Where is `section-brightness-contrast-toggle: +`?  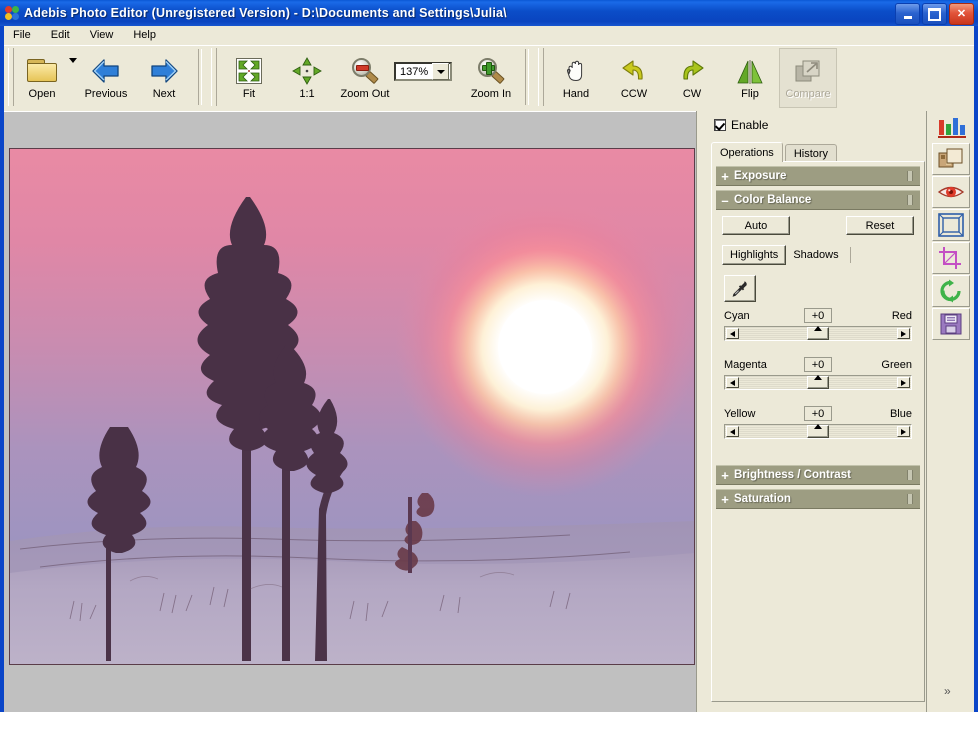
section-brightness-contrast-toggle: + is located at coordinates (725, 475).